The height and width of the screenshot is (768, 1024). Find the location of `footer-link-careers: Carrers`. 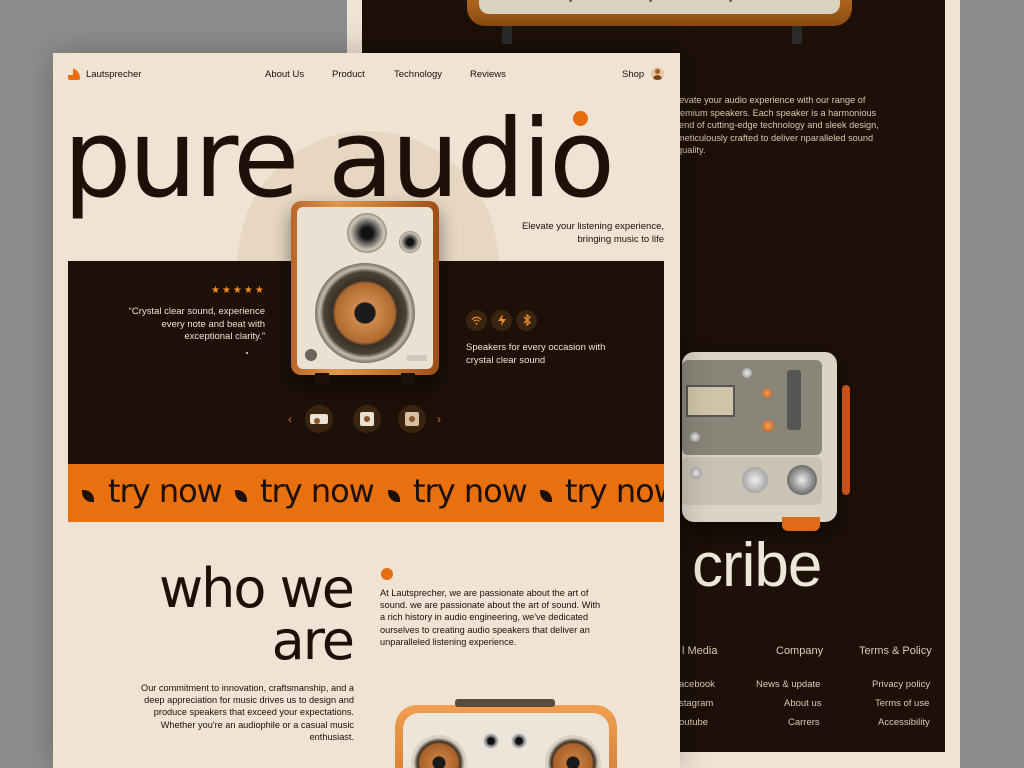

footer-link-careers: Carrers is located at coordinates (804, 722).